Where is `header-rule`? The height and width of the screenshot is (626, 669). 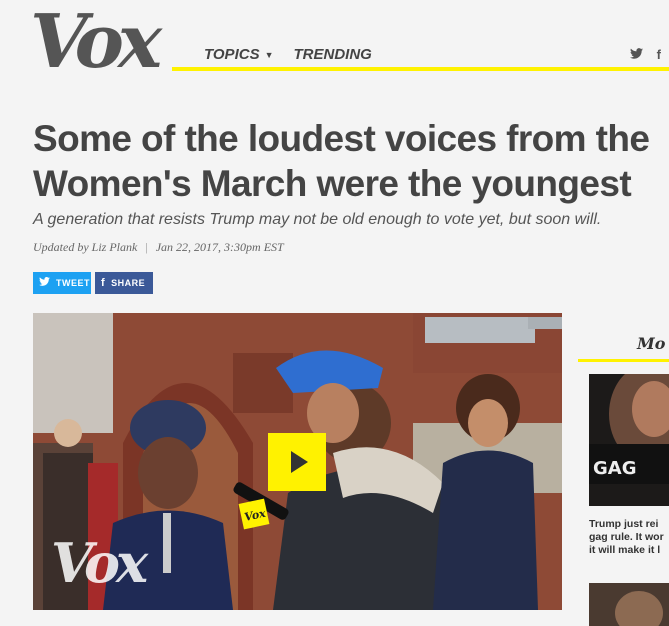
header-rule is located at coordinates (420, 69).